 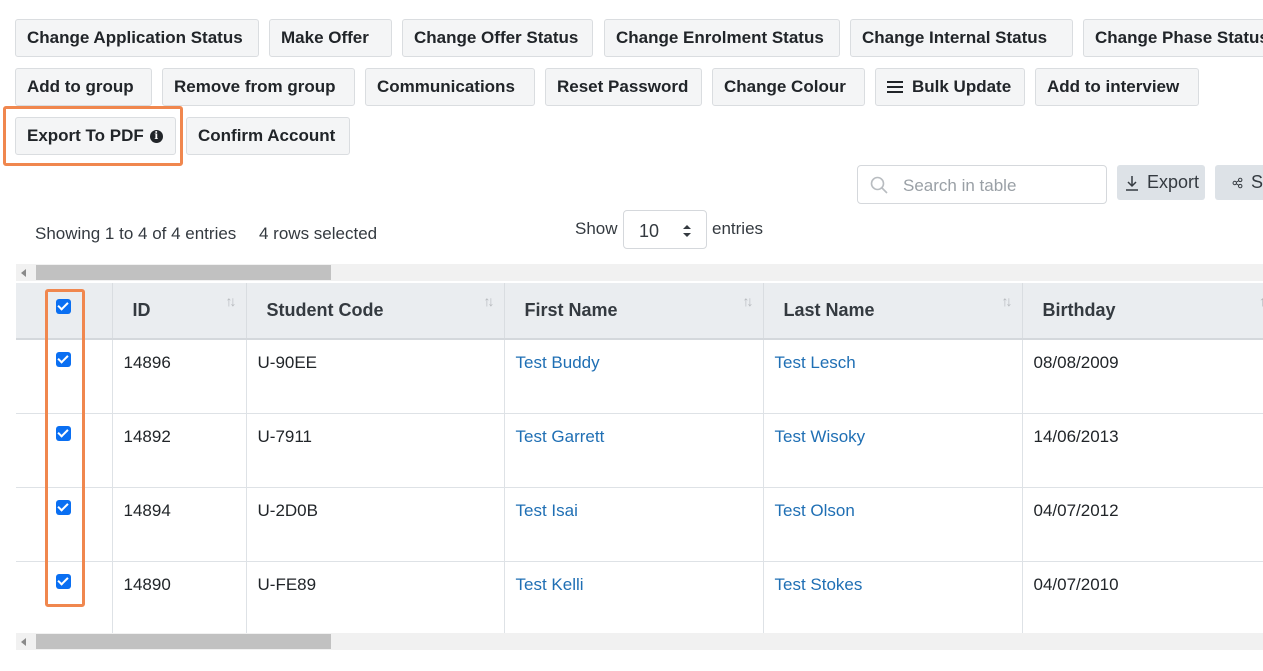 What do you see at coordinates (85, 135) in the screenshot?
I see `button-label: Export To PDF` at bounding box center [85, 135].